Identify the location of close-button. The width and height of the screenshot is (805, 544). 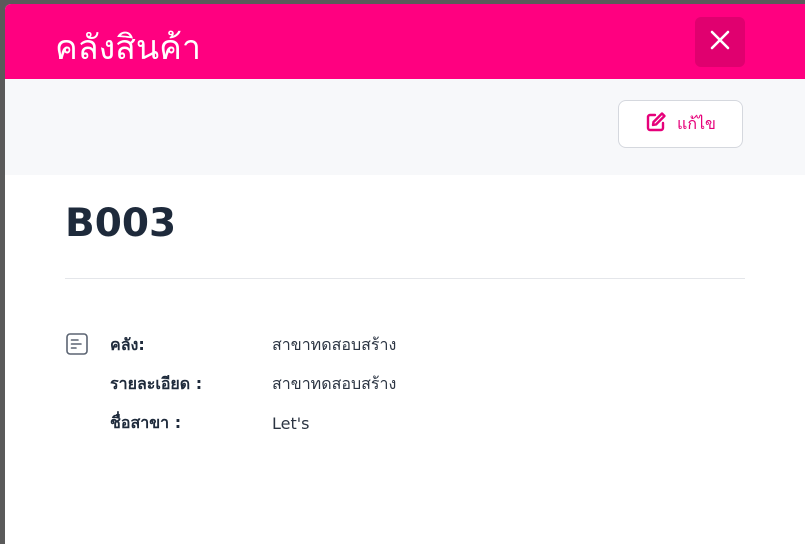
(720, 42).